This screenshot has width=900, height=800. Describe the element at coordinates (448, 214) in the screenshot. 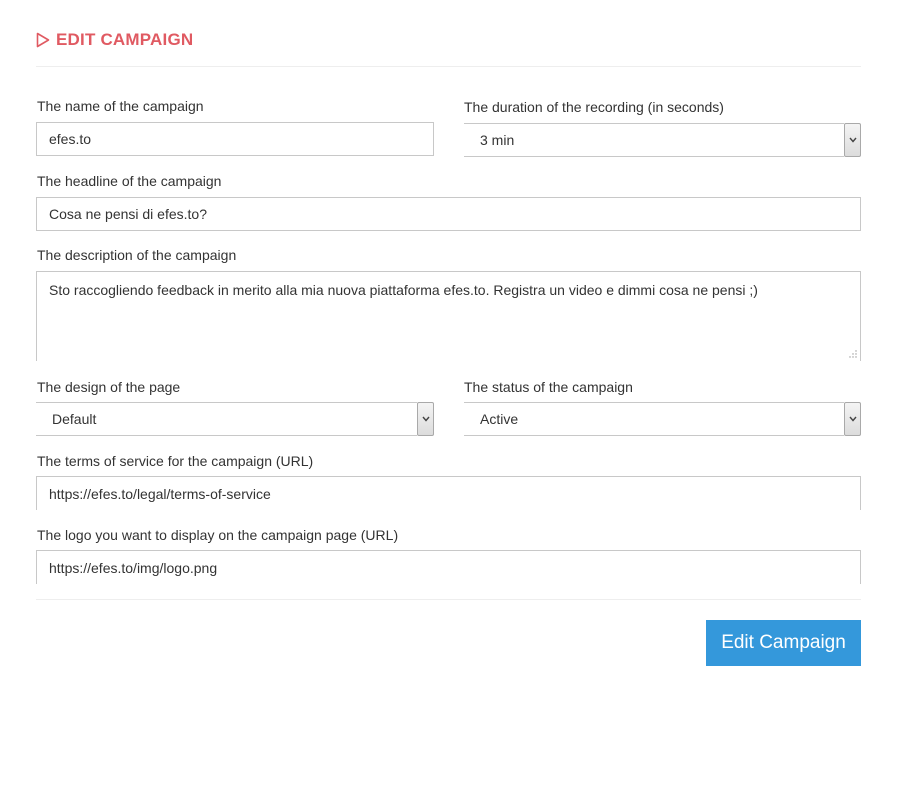

I see `headline-input` at that location.